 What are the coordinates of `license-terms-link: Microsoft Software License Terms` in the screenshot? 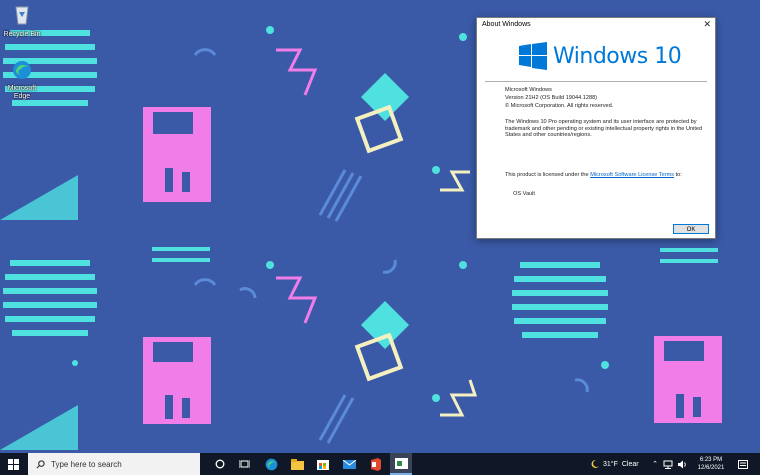 It's located at (632, 175).